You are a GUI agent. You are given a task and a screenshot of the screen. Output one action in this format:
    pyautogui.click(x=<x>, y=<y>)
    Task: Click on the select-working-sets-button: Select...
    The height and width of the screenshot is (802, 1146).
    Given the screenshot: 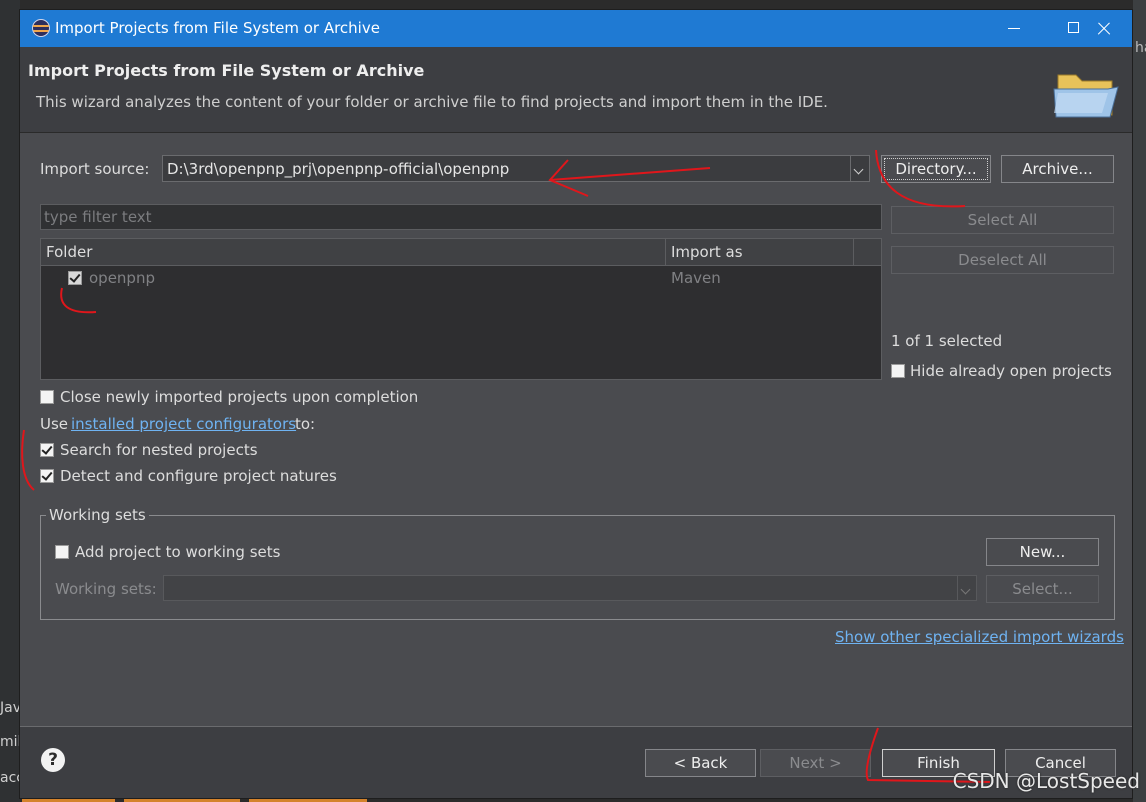 What is the action you would take?
    pyautogui.click(x=1042, y=589)
    